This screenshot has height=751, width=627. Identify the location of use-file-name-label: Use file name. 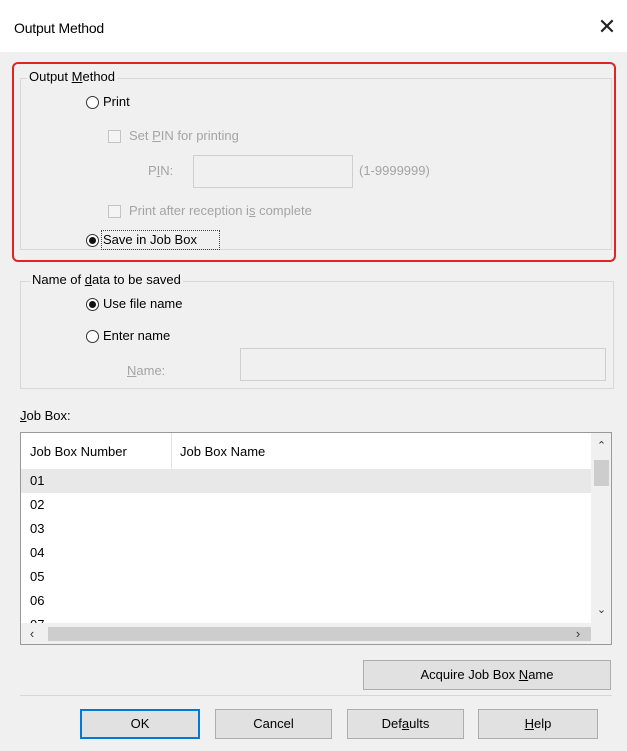
(142, 303).